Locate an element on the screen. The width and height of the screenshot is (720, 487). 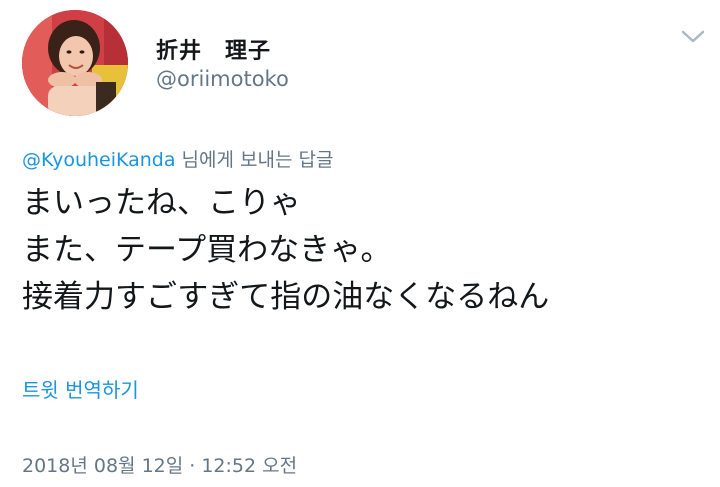
chevron-down-icon is located at coordinates (693, 37).